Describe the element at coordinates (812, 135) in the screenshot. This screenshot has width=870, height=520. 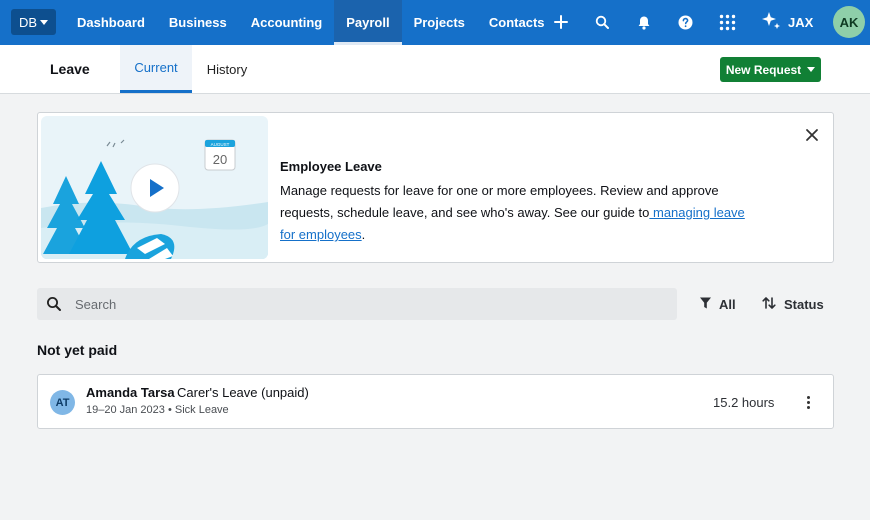
I see `close-icon` at that location.